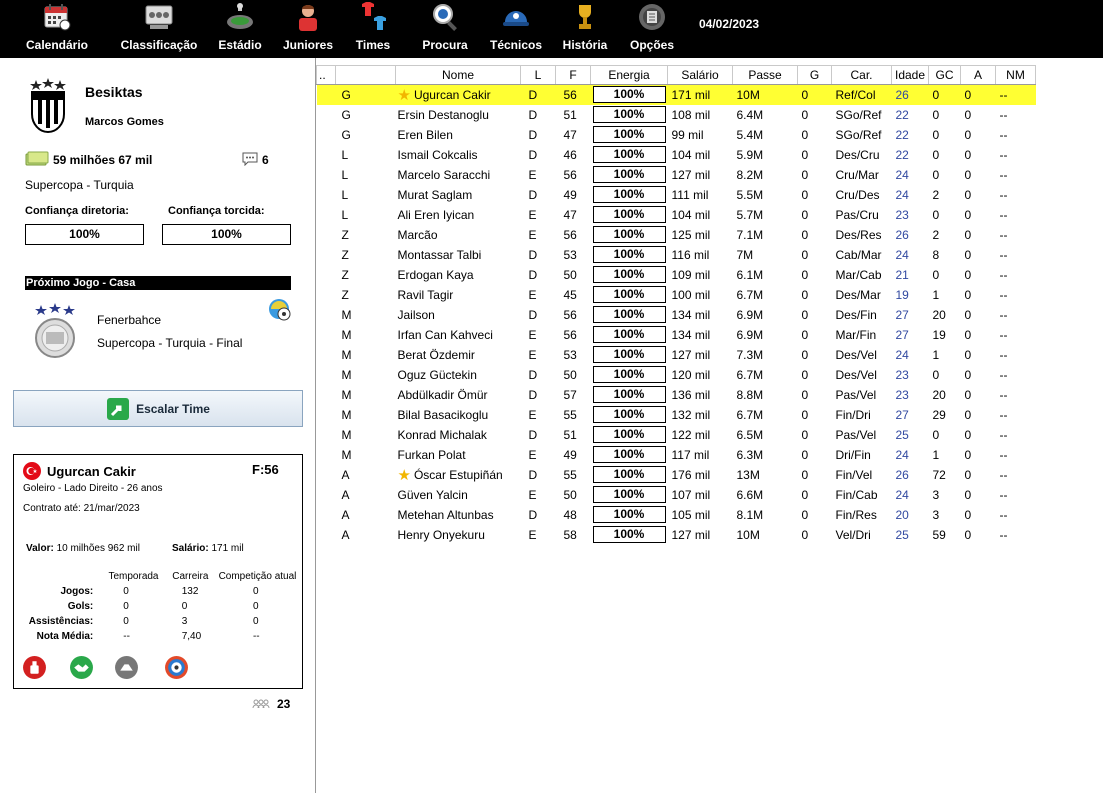 This screenshot has height=793, width=1103. Describe the element at coordinates (326, 75) in the screenshot. I see `column-header: ..` at that location.